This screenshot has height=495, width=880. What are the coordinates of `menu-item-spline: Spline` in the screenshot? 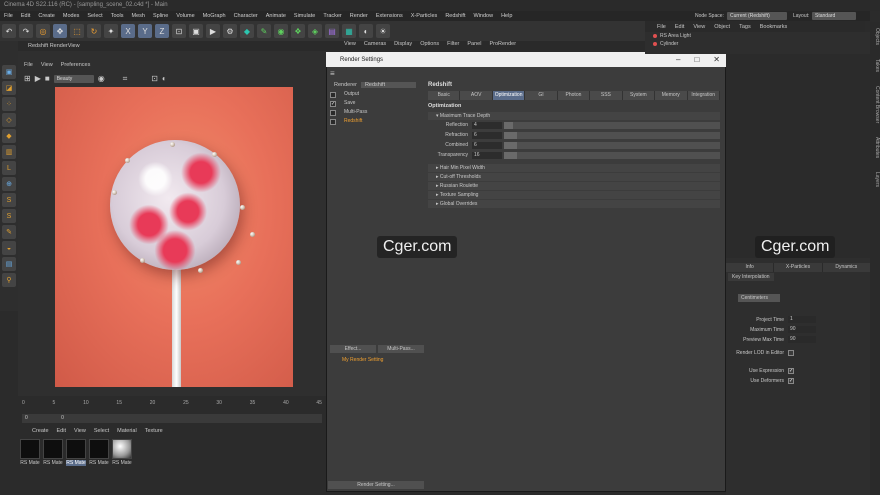 It's located at (160, 17).